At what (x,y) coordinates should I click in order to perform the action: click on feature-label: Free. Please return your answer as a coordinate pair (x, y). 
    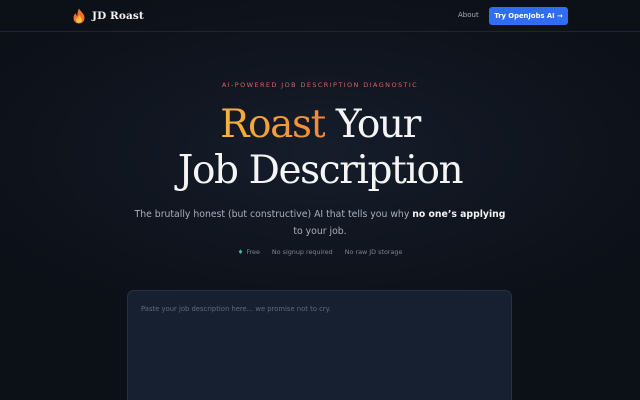
    Looking at the image, I should click on (253, 252).